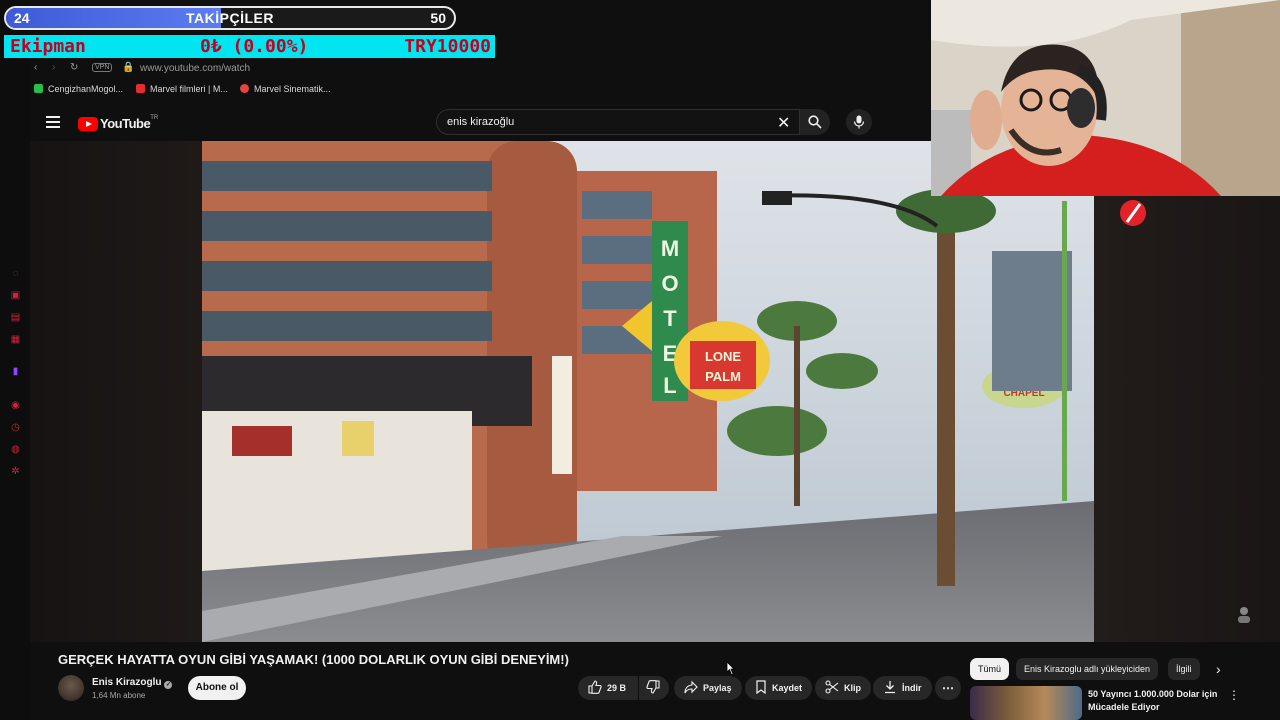 The width and height of the screenshot is (1280, 720). What do you see at coordinates (783, 123) in the screenshot?
I see `close-icon: ✕` at bounding box center [783, 123].